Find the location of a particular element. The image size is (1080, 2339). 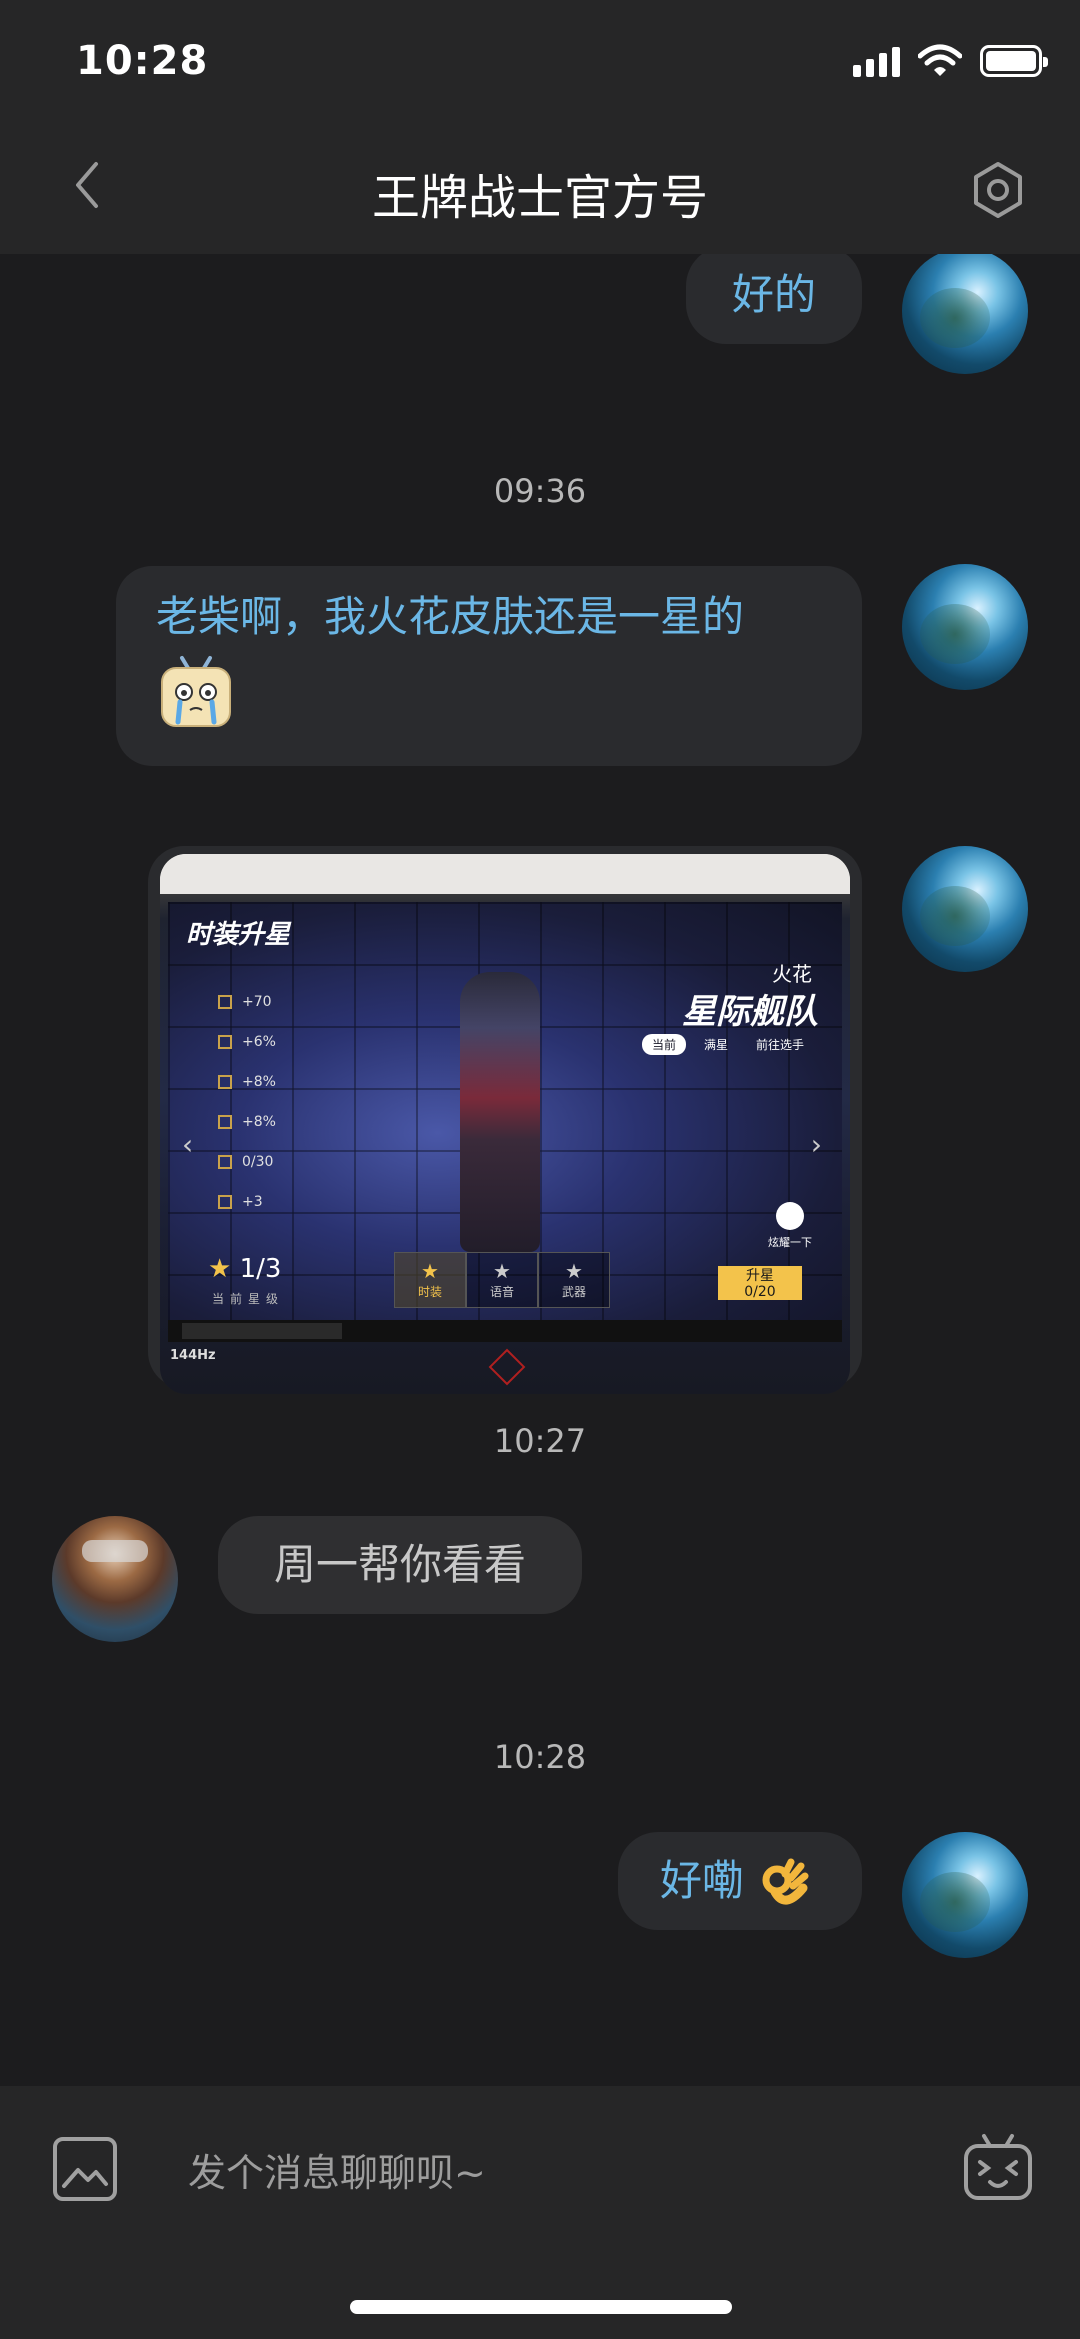

top-bar: 10:28 王牌战士官方号 is located at coordinates (540, 127).